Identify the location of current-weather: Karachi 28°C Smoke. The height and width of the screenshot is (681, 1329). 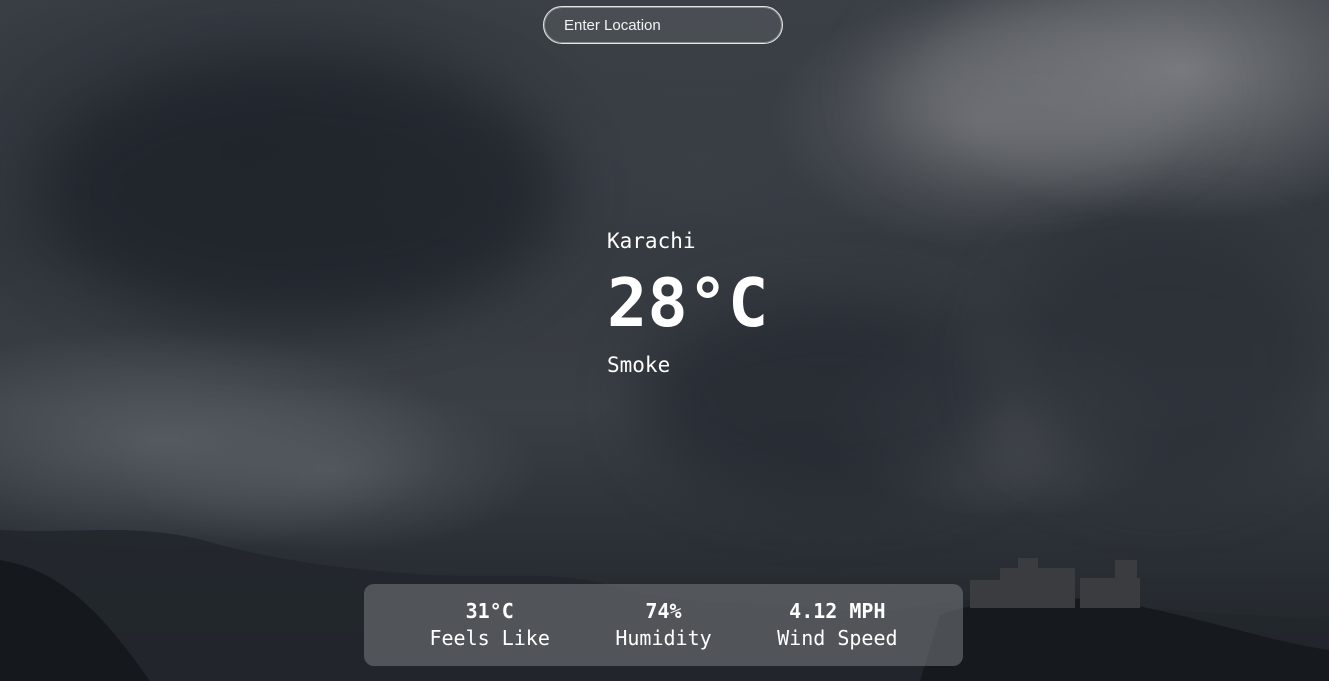
(687, 303).